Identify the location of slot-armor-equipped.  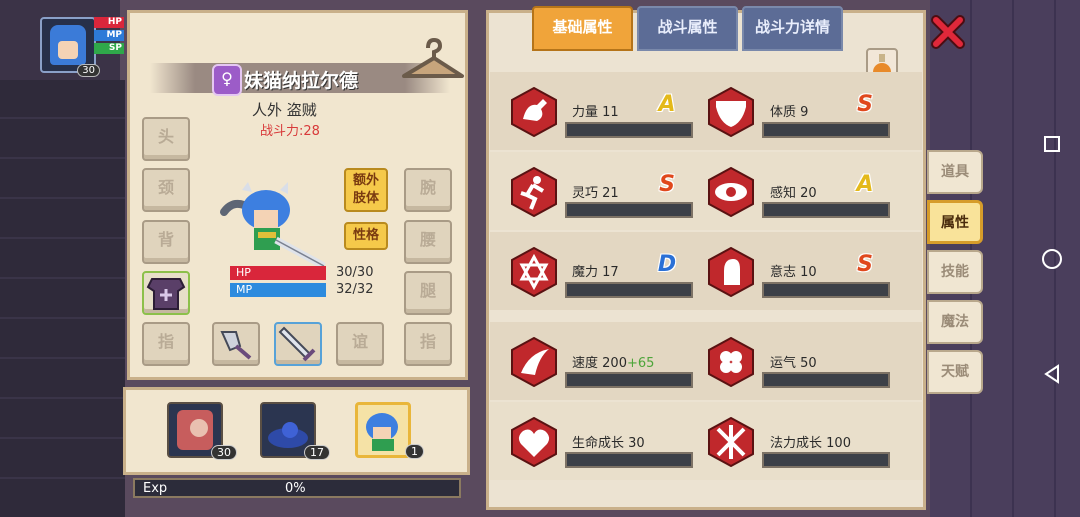
(166, 293).